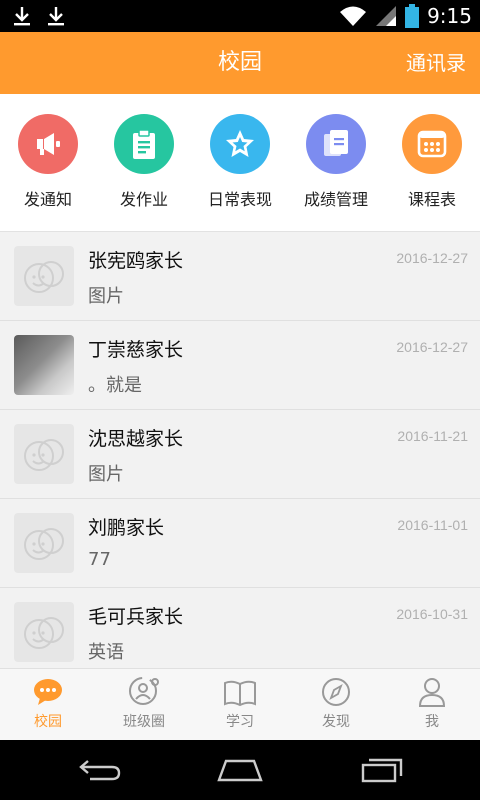  I want to click on battery-icon, so click(412, 16).